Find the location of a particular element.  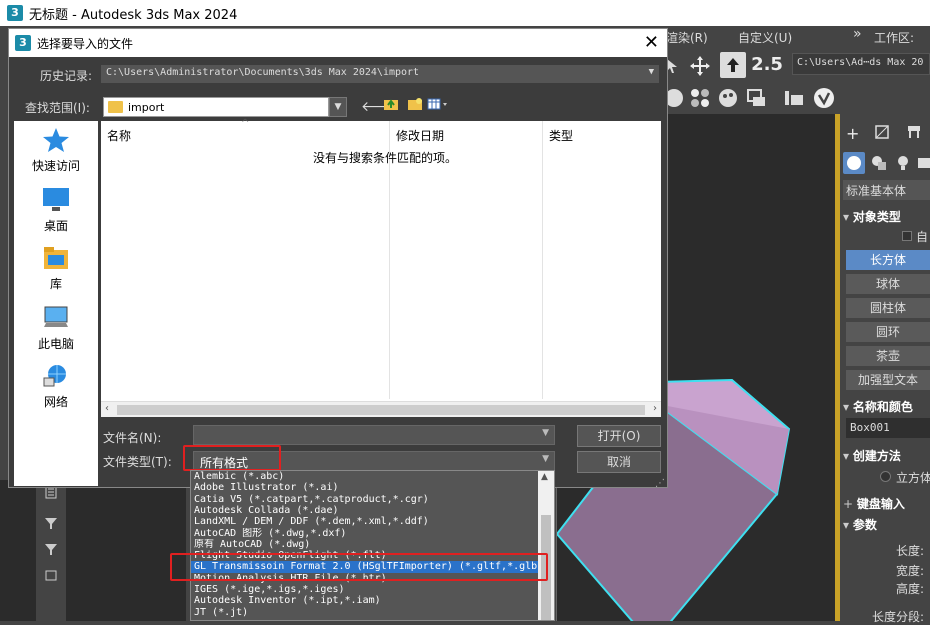

render-production-icon is located at coordinates (794, 98).